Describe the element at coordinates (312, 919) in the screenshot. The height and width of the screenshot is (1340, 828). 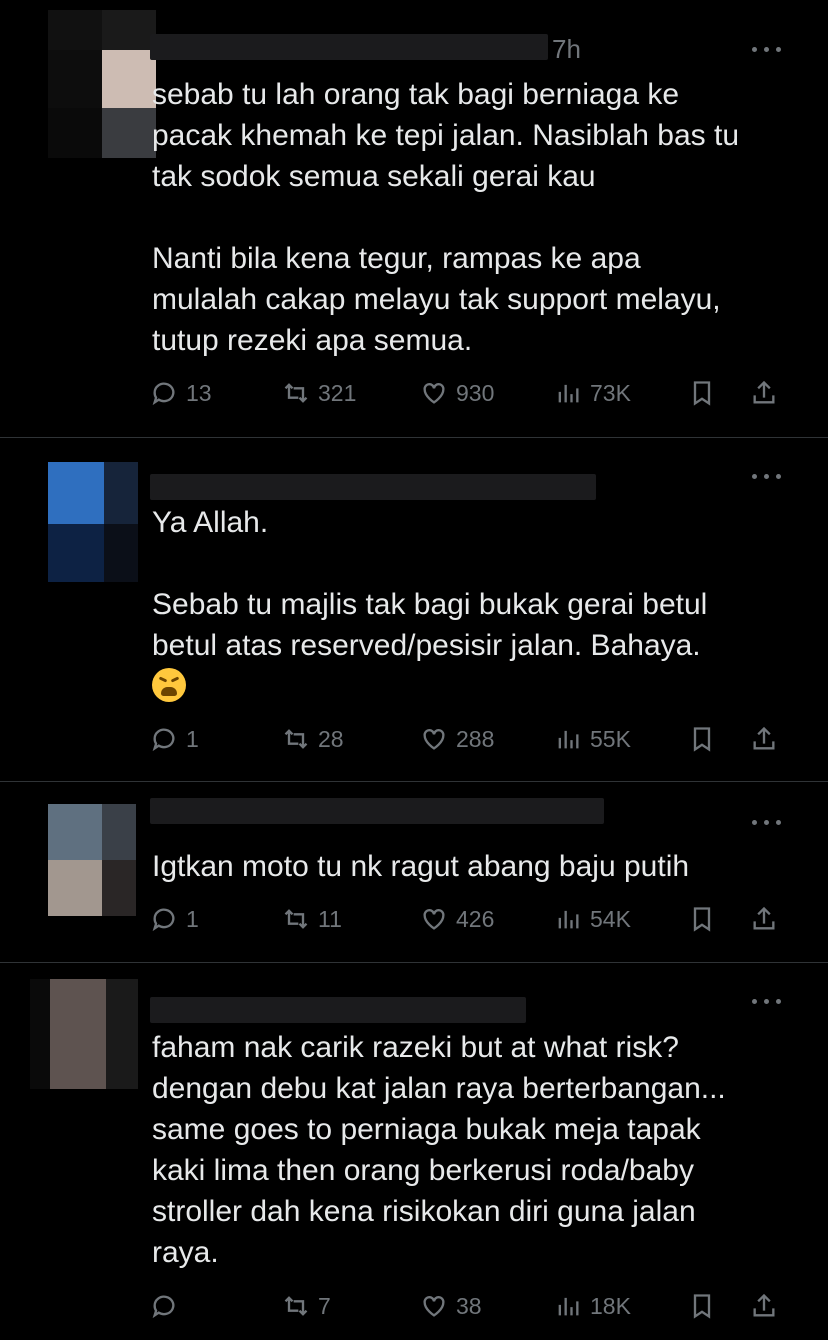
I see `retweet-button: 11` at that location.